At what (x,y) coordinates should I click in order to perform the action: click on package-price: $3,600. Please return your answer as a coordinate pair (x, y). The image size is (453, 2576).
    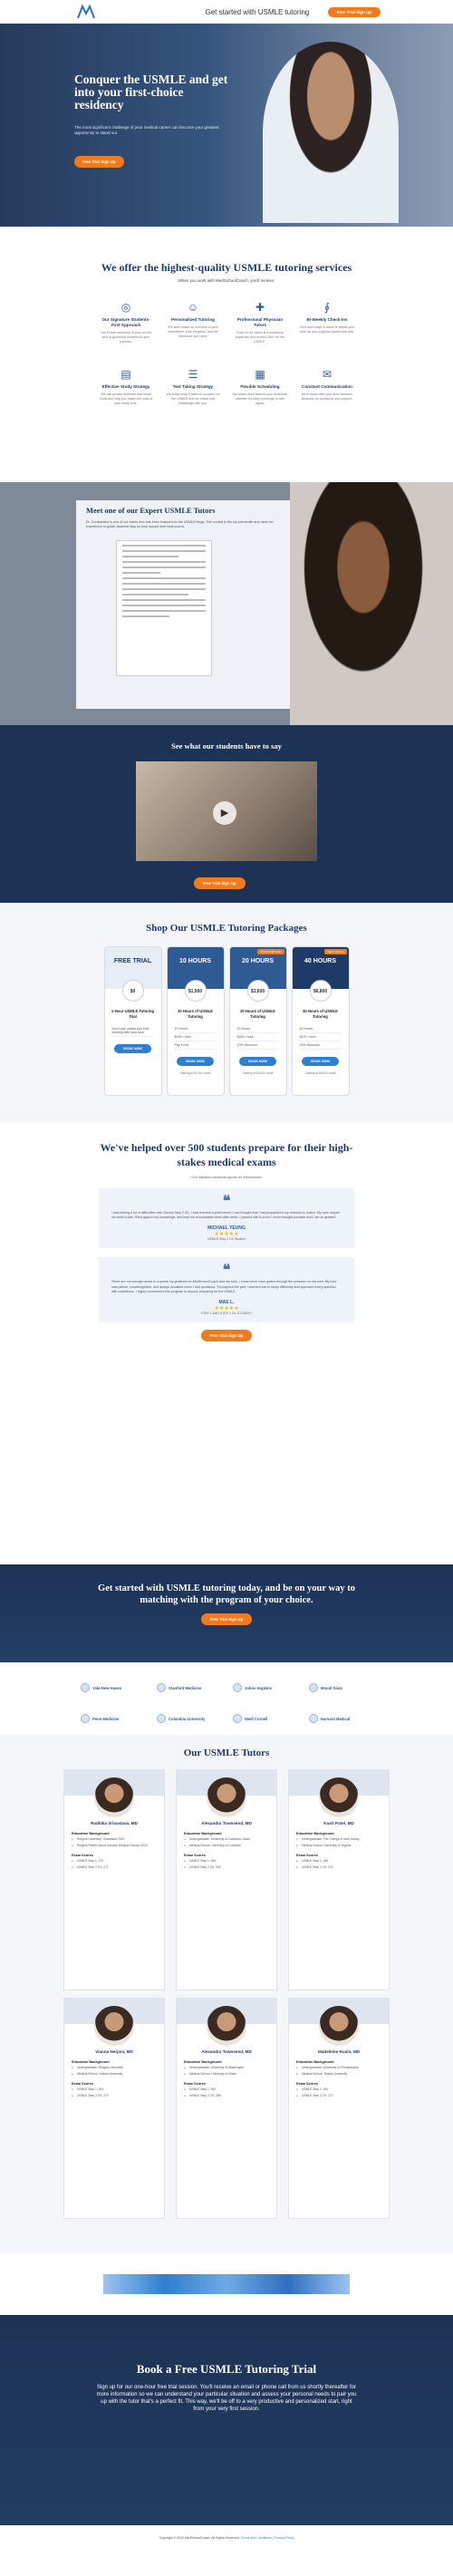
    Looking at the image, I should click on (258, 991).